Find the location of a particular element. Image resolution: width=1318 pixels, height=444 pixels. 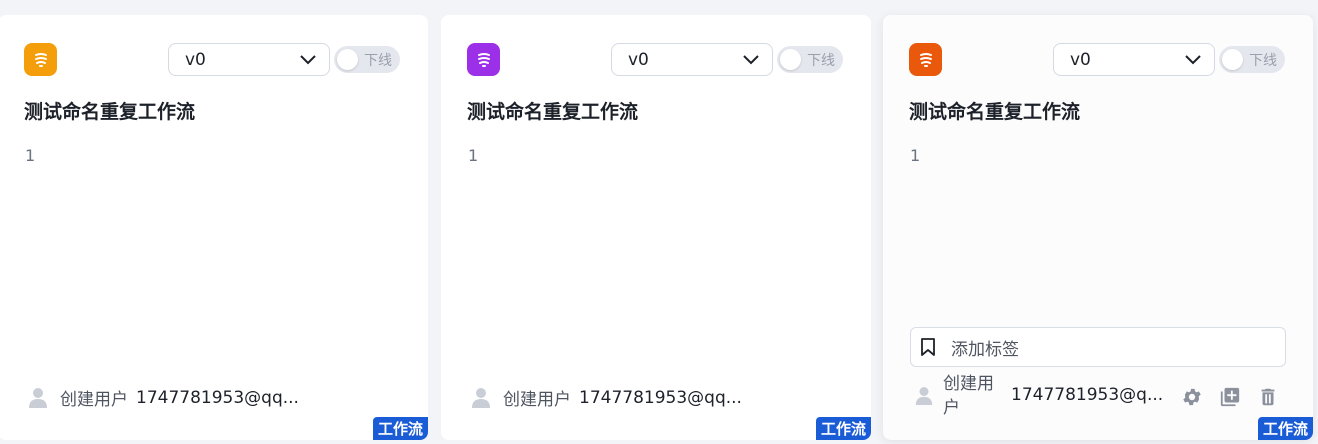

bookmark-icon is located at coordinates (928, 347).